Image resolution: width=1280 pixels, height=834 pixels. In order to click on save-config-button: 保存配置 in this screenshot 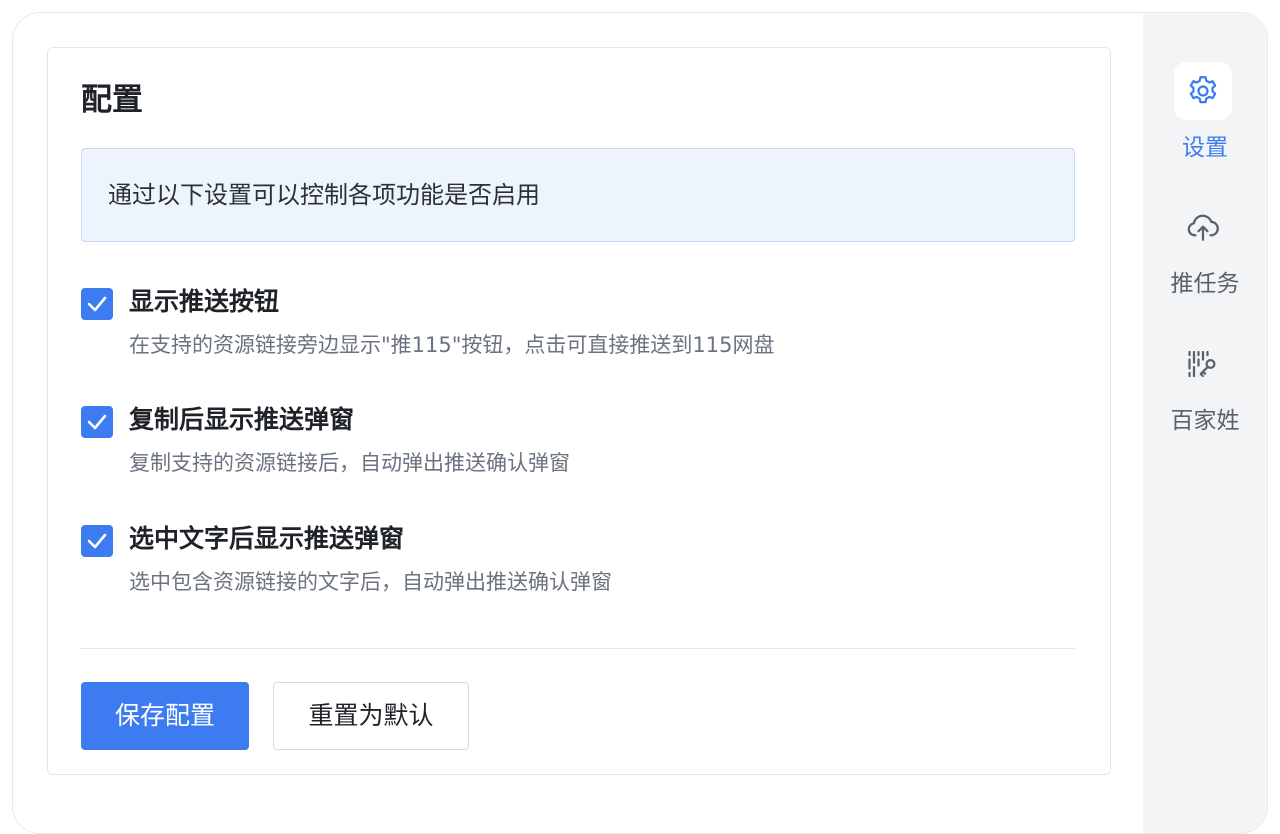, I will do `click(165, 716)`.